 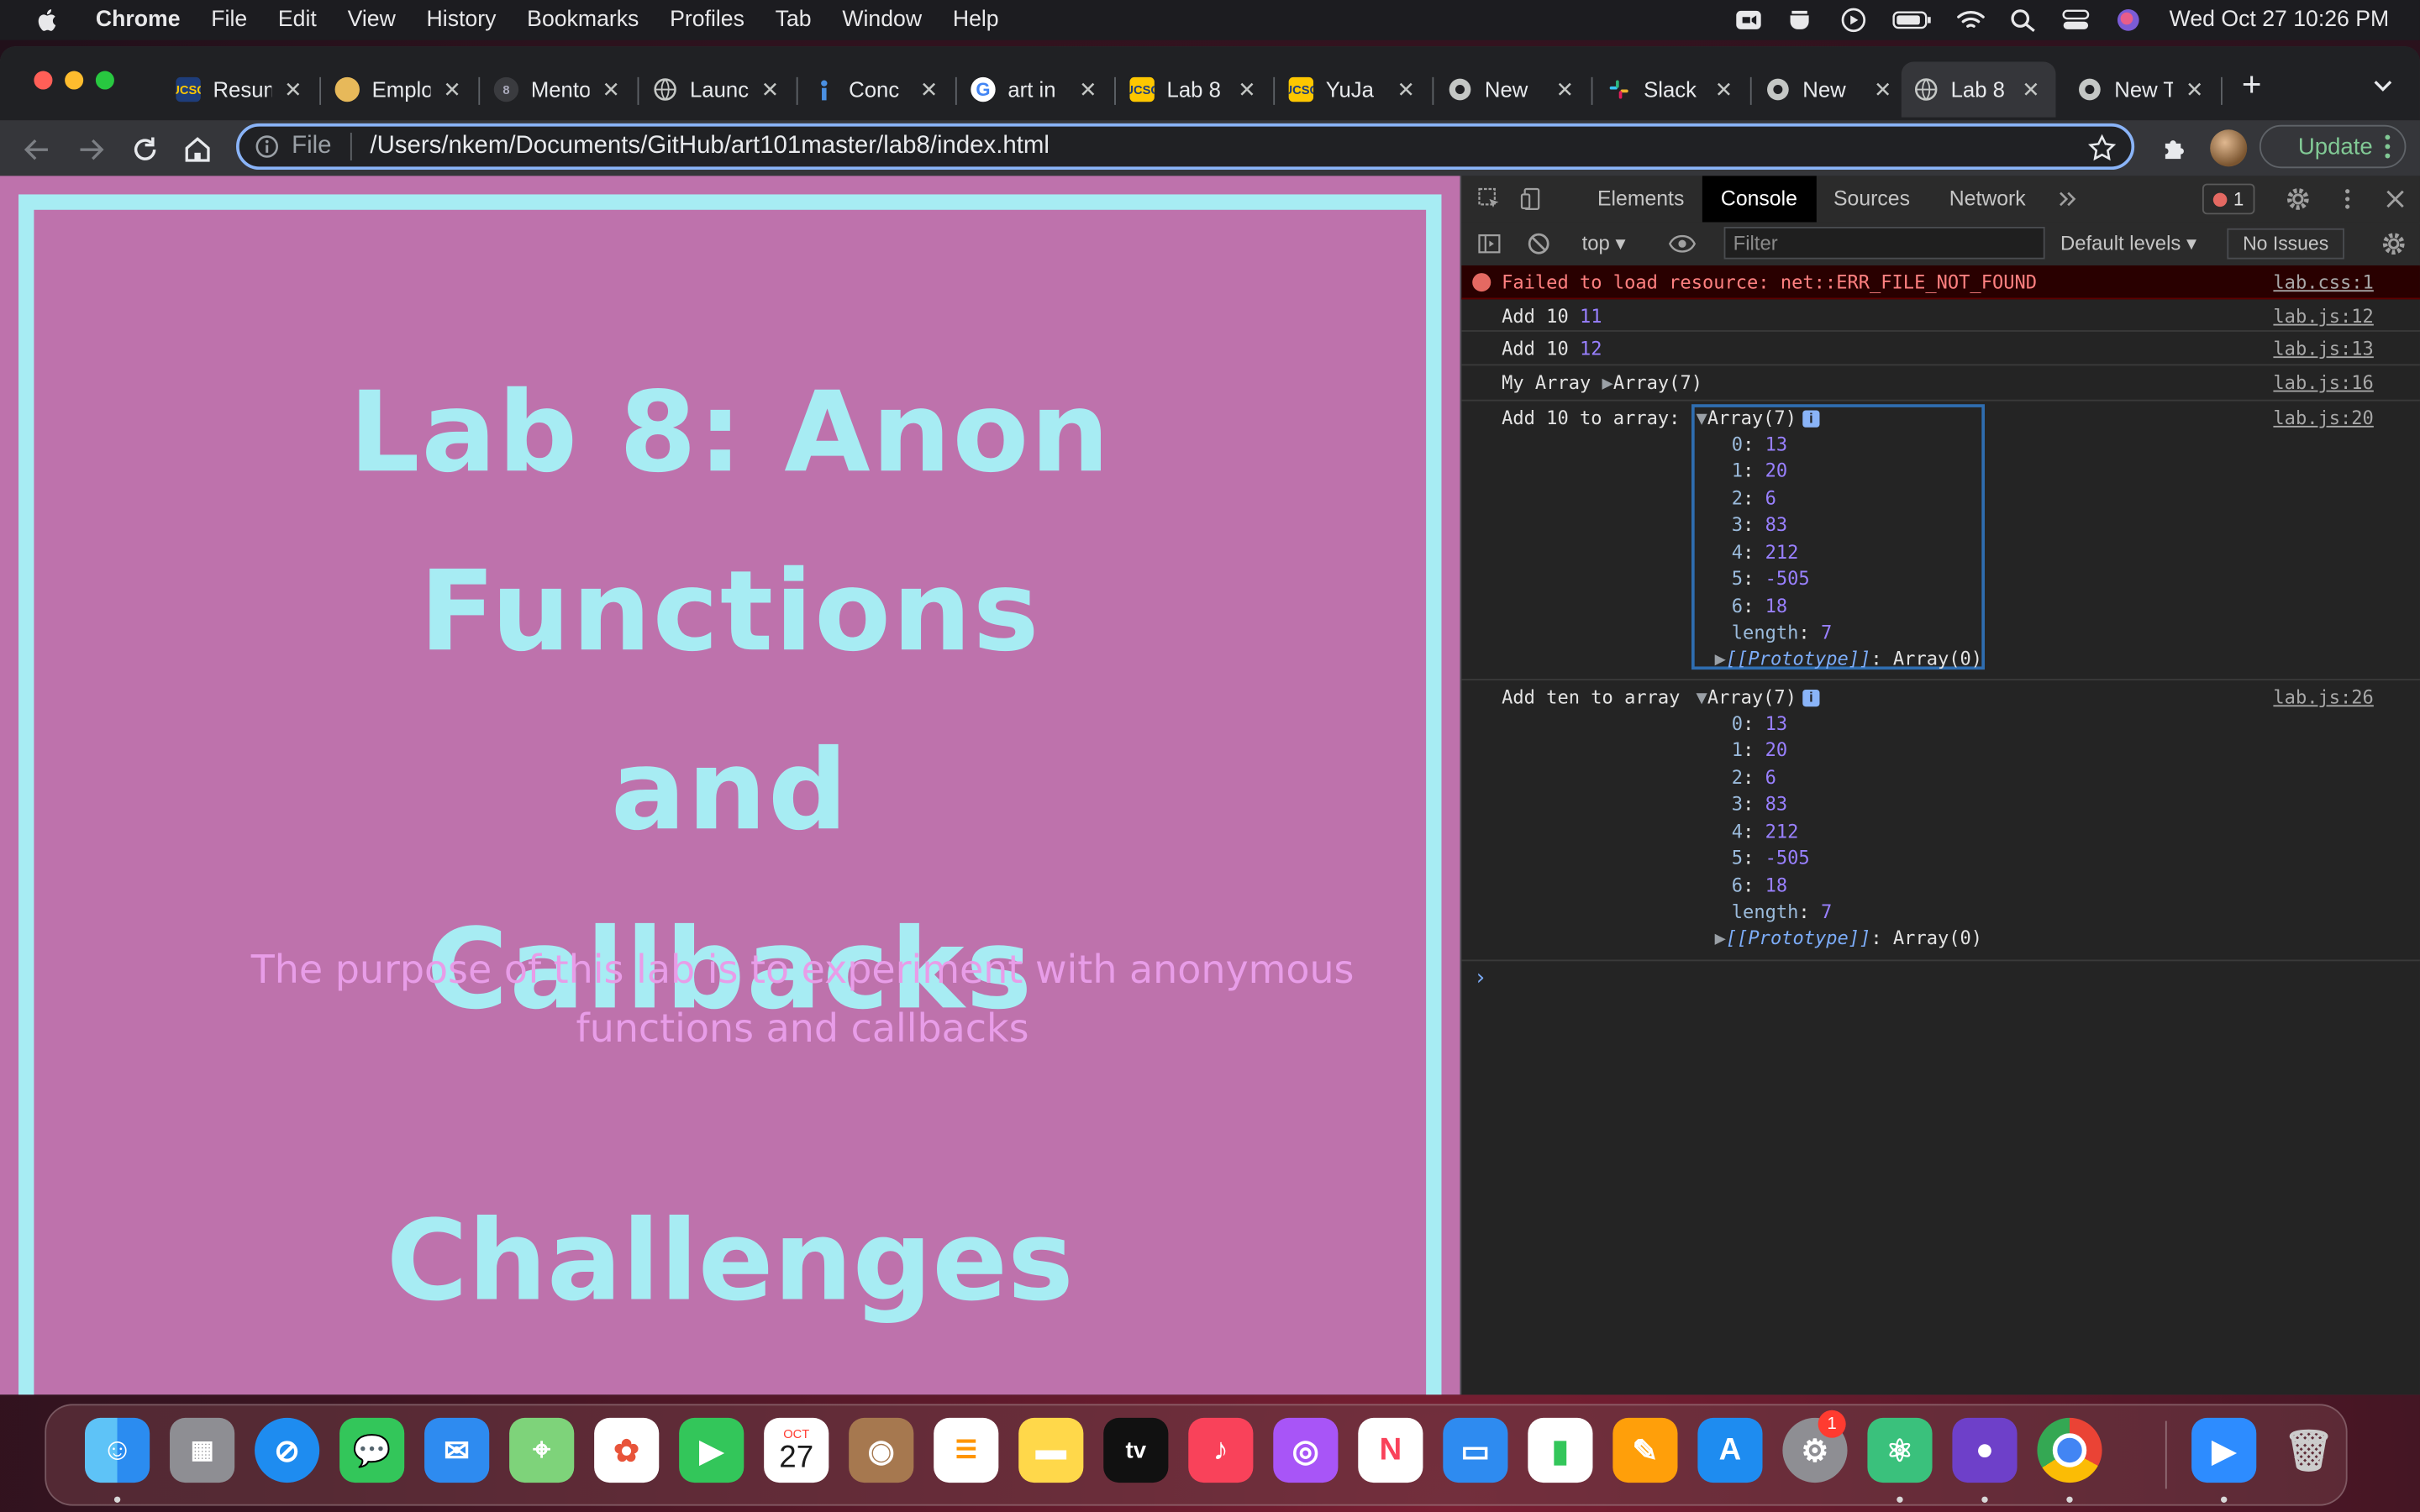 What do you see at coordinates (966, 1450) in the screenshot?
I see `reminders-icon: ☰` at bounding box center [966, 1450].